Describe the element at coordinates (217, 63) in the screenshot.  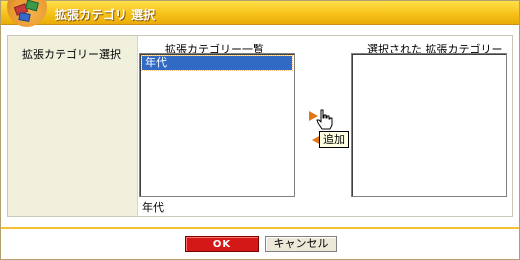
I see `list-item: 年代` at that location.